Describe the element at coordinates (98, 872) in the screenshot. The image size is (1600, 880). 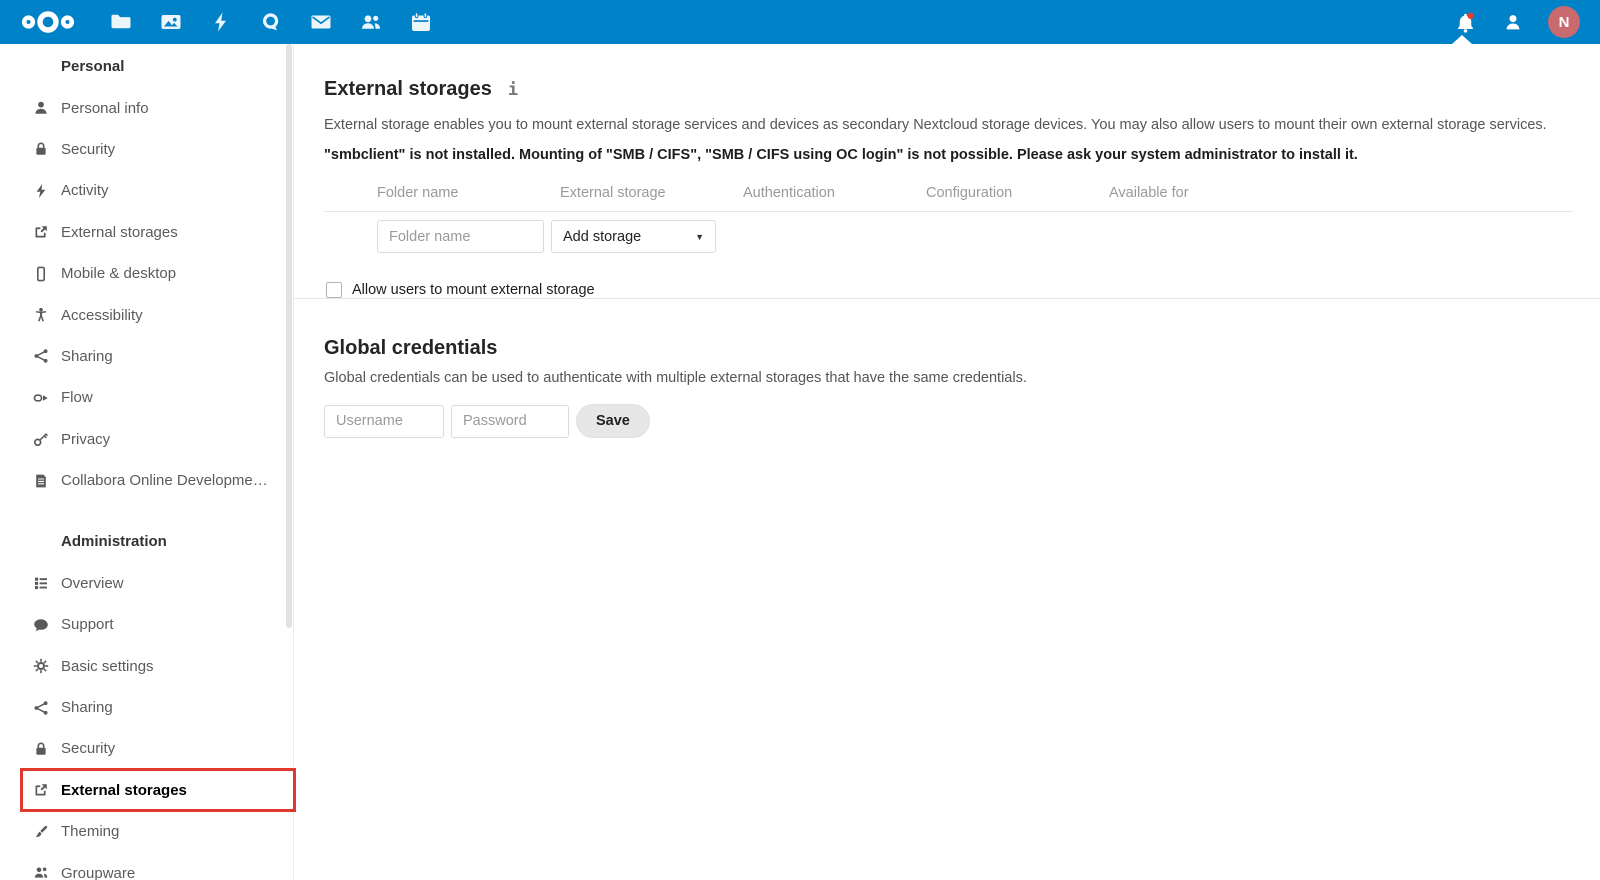
I see `sidebar-item-label: Groupware` at that location.